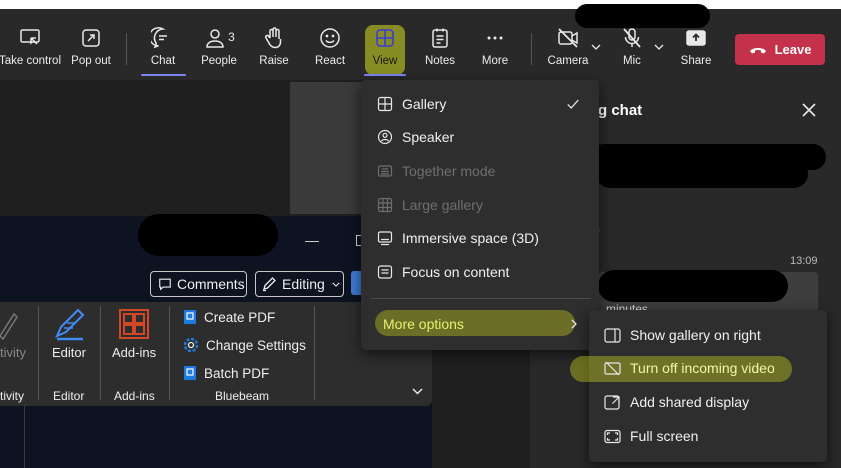  Describe the element at coordinates (237, 373) in the screenshot. I see `batch-pdf-label: Batch PDF` at that location.